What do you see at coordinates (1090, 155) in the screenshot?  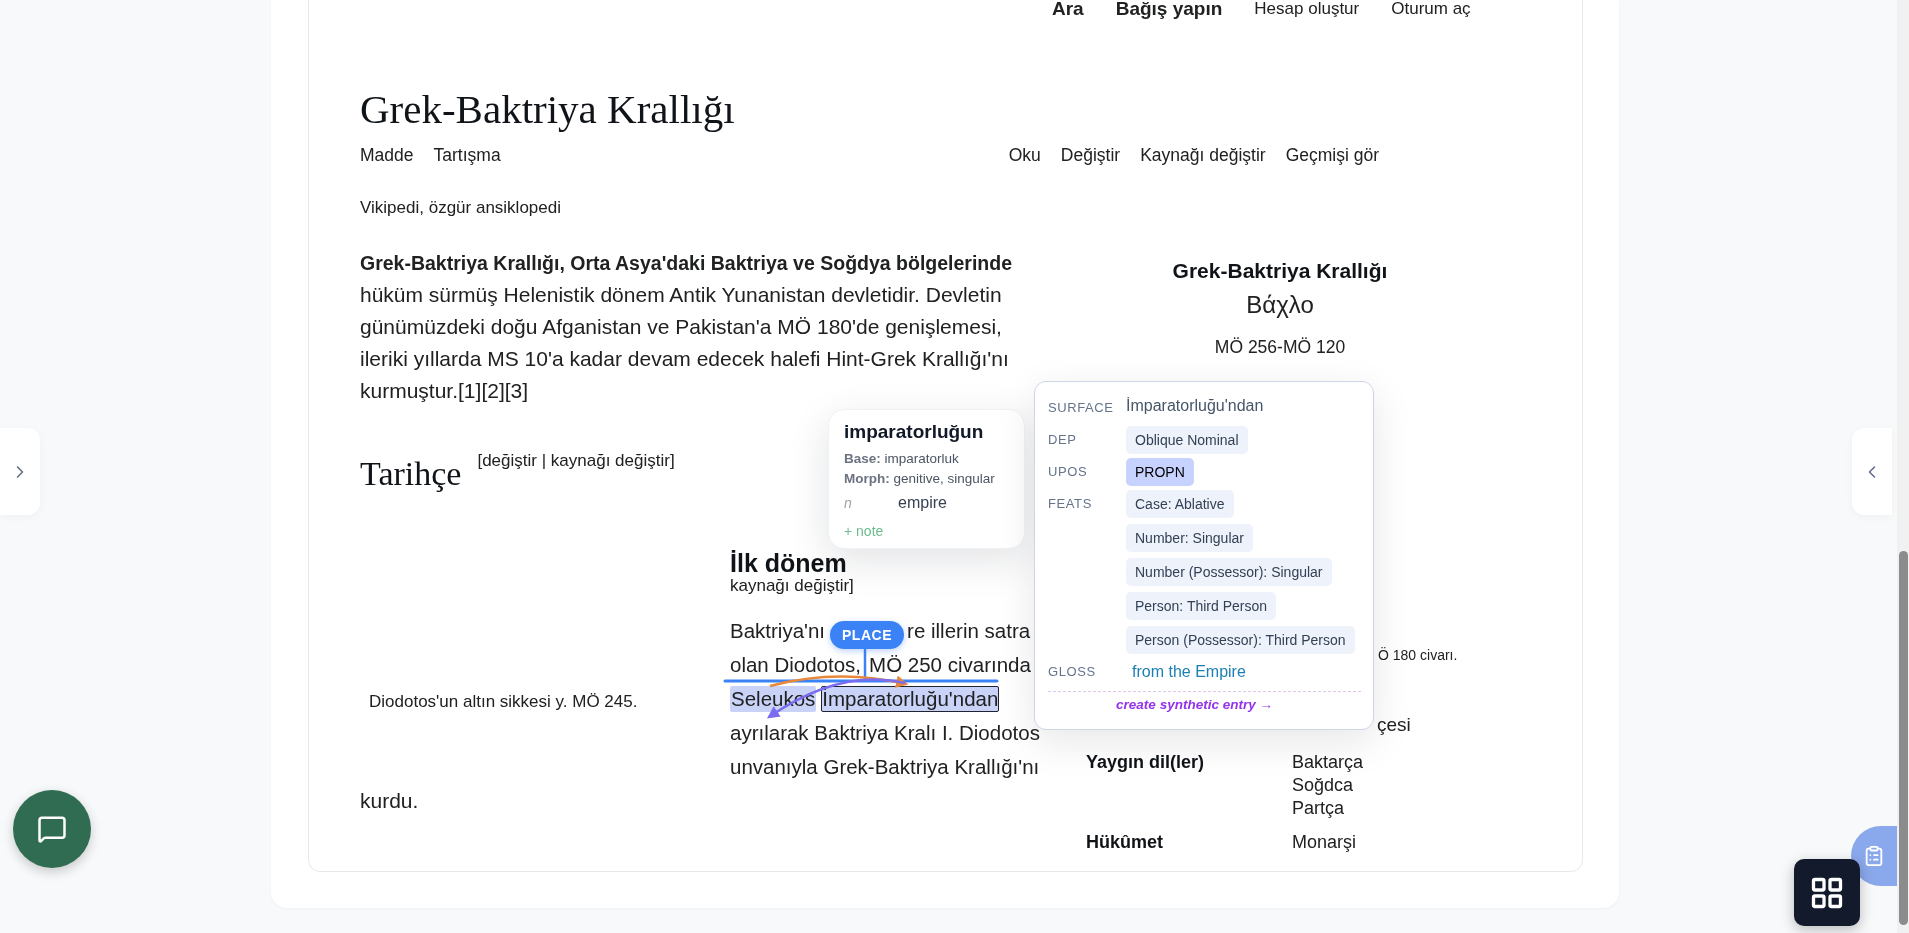 I see `view-tab: Değiştir` at bounding box center [1090, 155].